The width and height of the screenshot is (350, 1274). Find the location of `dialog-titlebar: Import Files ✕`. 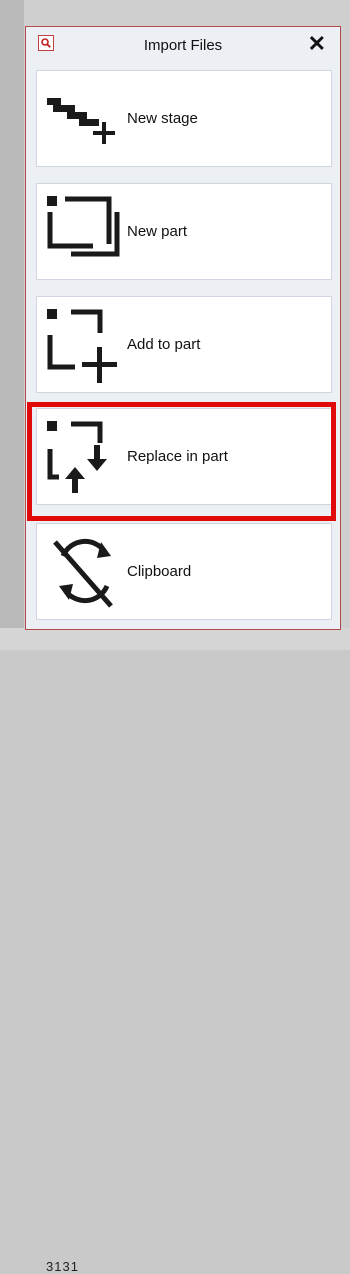

dialog-titlebar: Import Files ✕ is located at coordinates (183, 46).